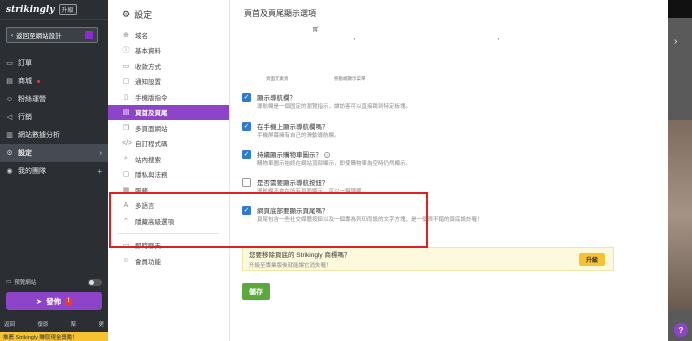 The width and height of the screenshot is (692, 341). What do you see at coordinates (32, 171) in the screenshot?
I see `nav-item-label: 我的團隊` at bounding box center [32, 171].